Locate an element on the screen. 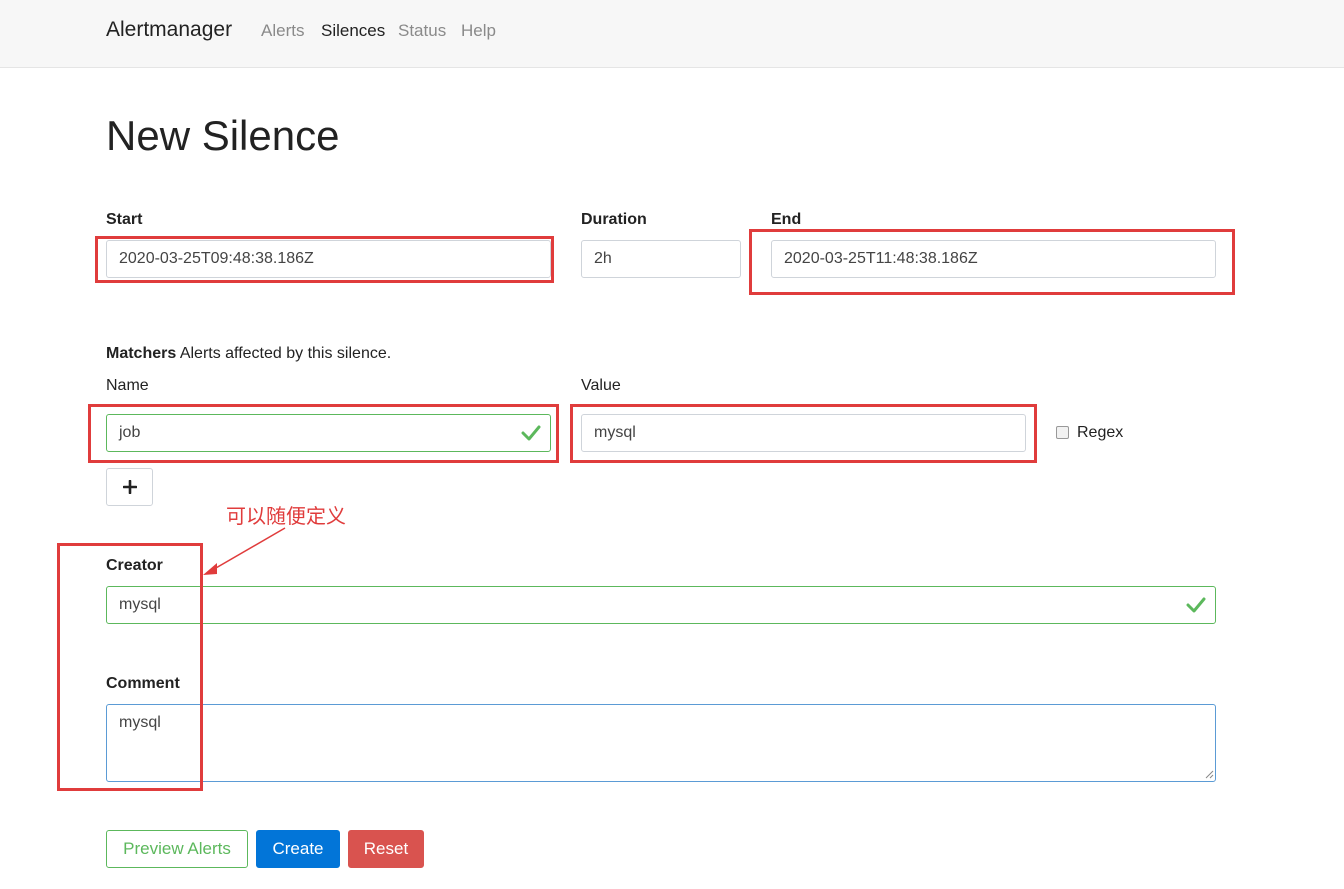  annotation-box-start is located at coordinates (324, 259).